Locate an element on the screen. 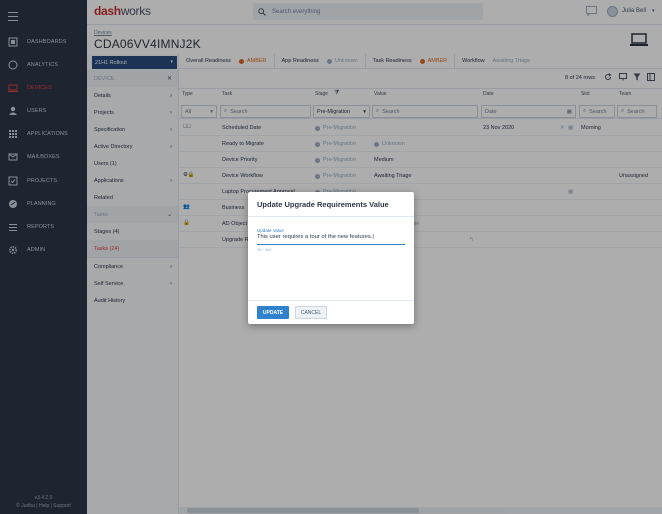 The image size is (662, 514). update-button: UPDATE is located at coordinates (273, 312).